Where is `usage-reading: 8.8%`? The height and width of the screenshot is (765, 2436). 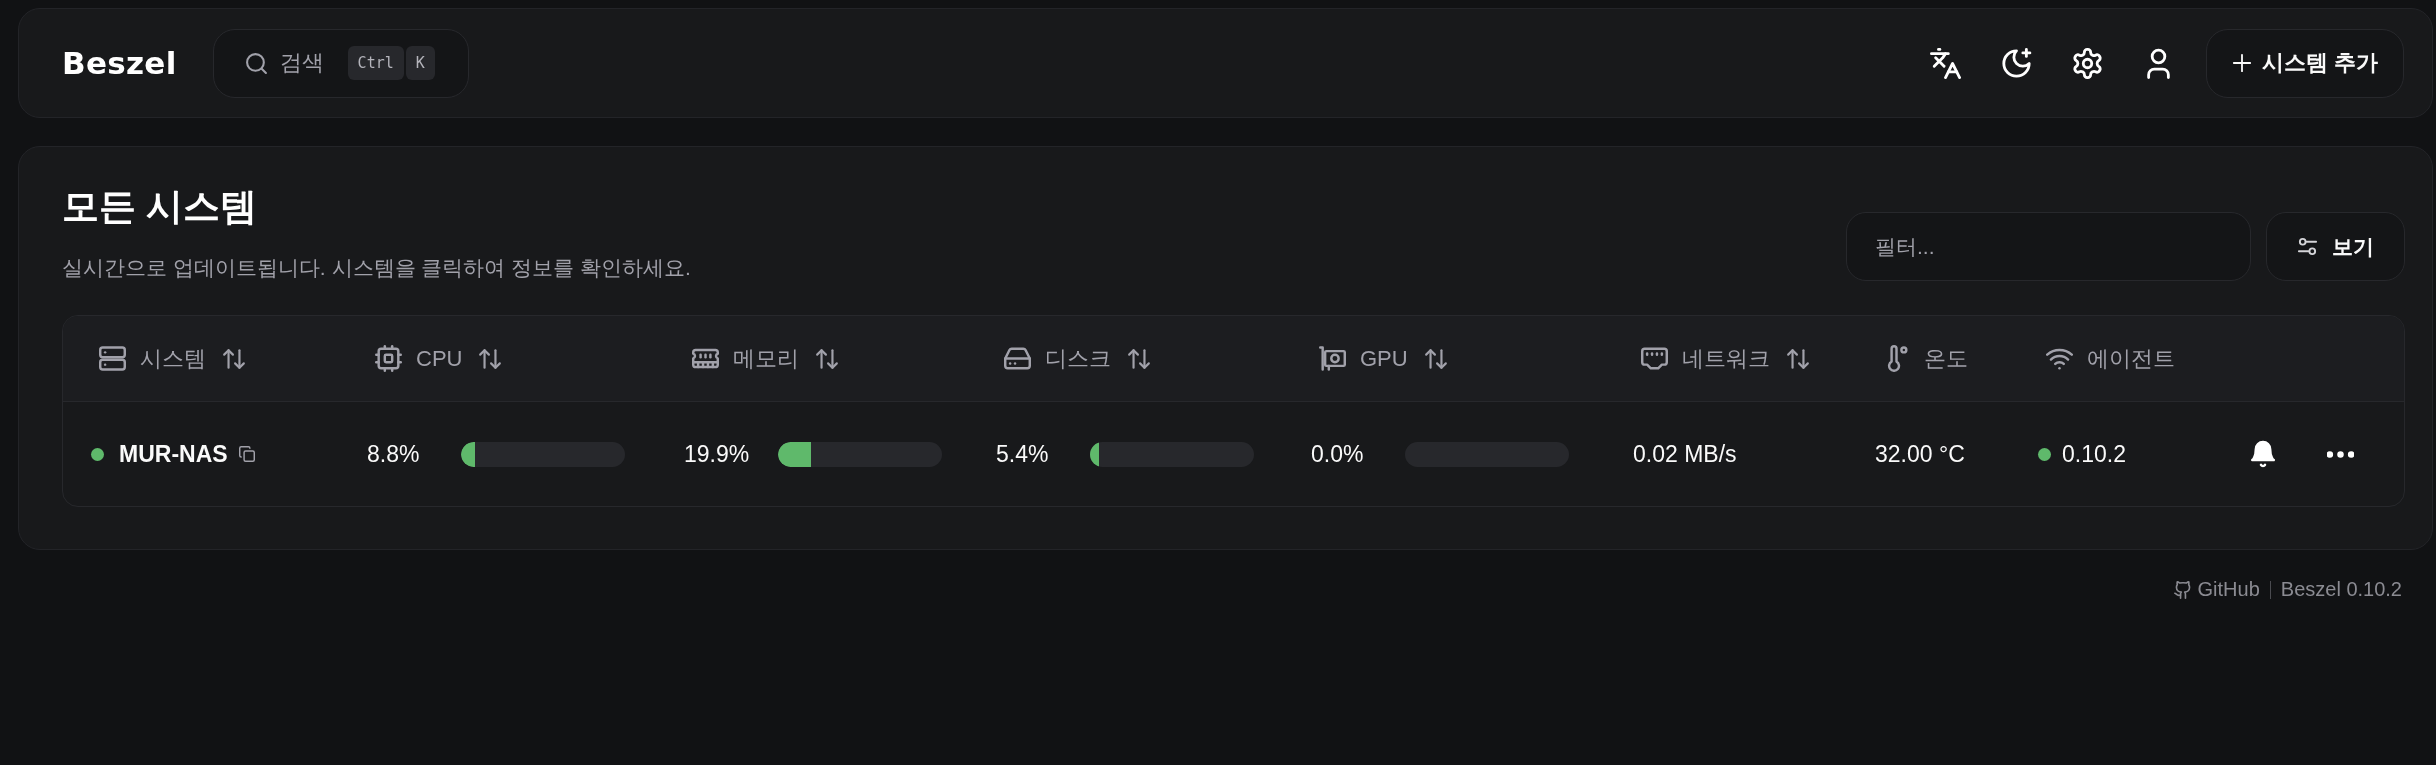
usage-reading: 8.8% is located at coordinates (394, 454).